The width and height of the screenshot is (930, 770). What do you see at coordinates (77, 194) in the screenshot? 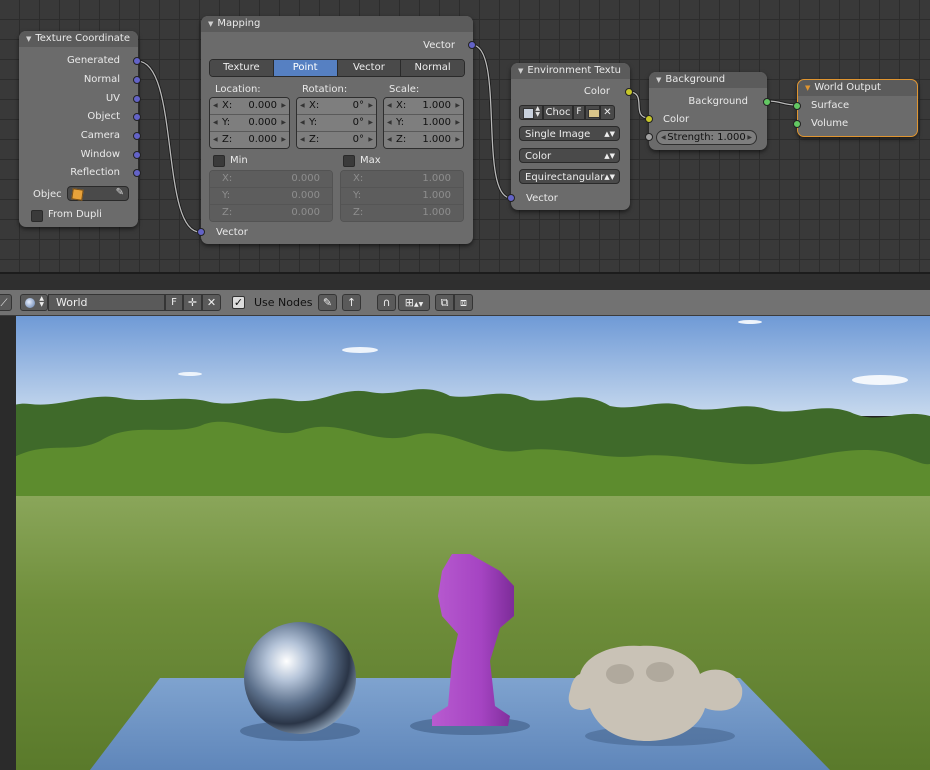
I see `object-cube-icon` at bounding box center [77, 194].